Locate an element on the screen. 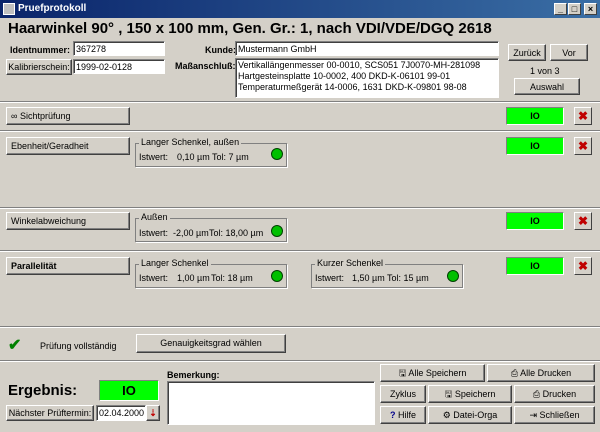  tolerance-value: Tol: 18 µm is located at coordinates (232, 278).